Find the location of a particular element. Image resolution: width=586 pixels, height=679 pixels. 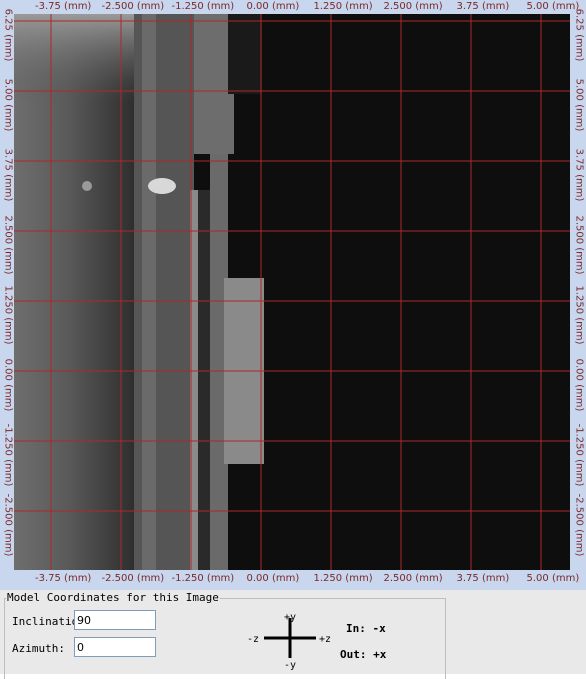

right-tick-label: 3.75 (mm) is located at coordinates (578, 175).